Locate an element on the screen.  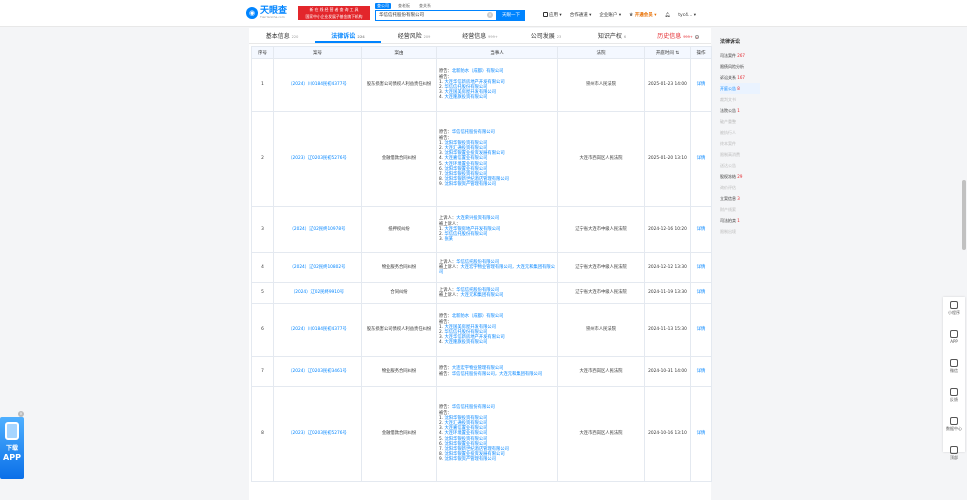
nav-vip: ♛ 开通会员 ▾ is located at coordinates (642, 15).